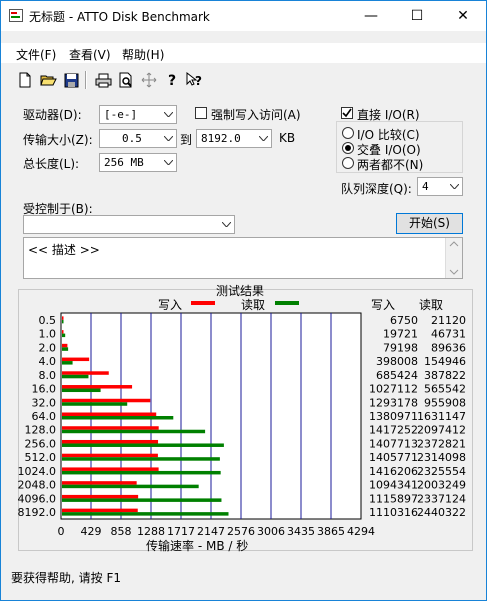 Image resolution: width=487 pixels, height=601 pixels. Describe the element at coordinates (121, 114) in the screenshot. I see `drive-value: [-e-]` at that location.